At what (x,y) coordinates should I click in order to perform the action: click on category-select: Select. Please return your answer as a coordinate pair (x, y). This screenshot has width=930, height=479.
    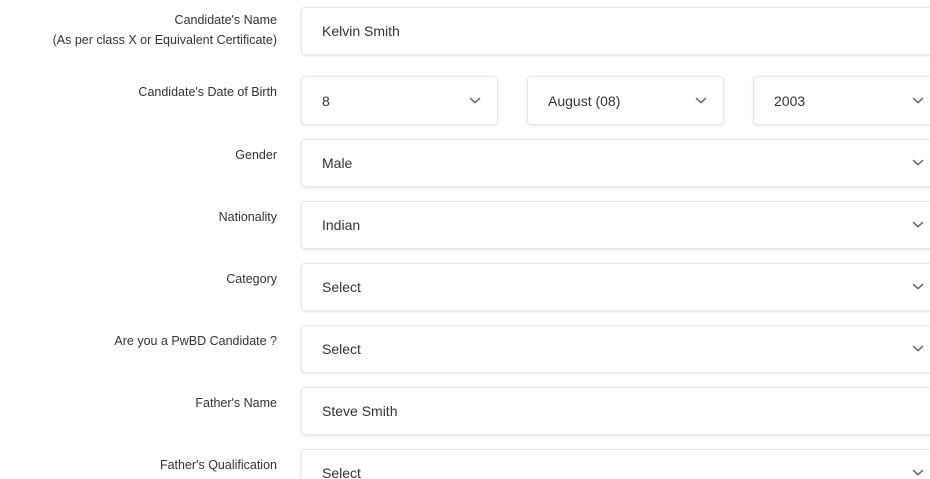
    Looking at the image, I should click on (615, 287).